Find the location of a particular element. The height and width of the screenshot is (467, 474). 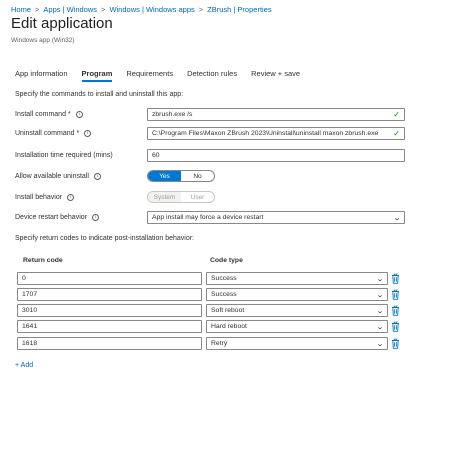

install-time-label: Installation time required (mins) is located at coordinates (64, 155).